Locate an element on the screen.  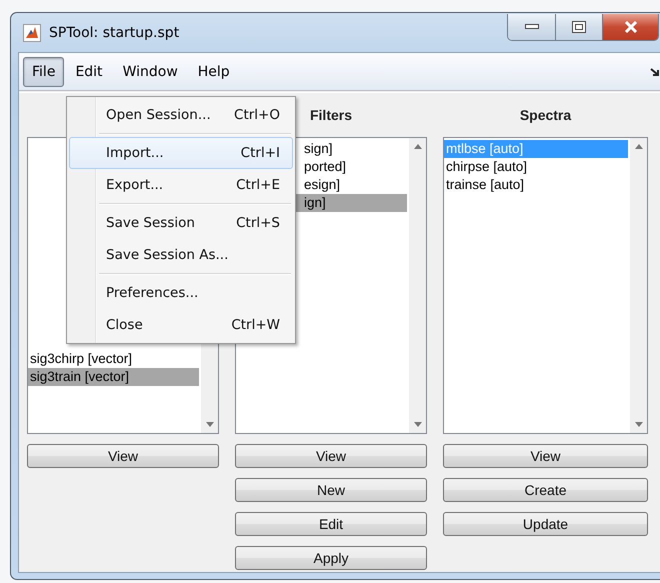
menu-item: Open Session... Ctrl+O is located at coordinates (181, 115).